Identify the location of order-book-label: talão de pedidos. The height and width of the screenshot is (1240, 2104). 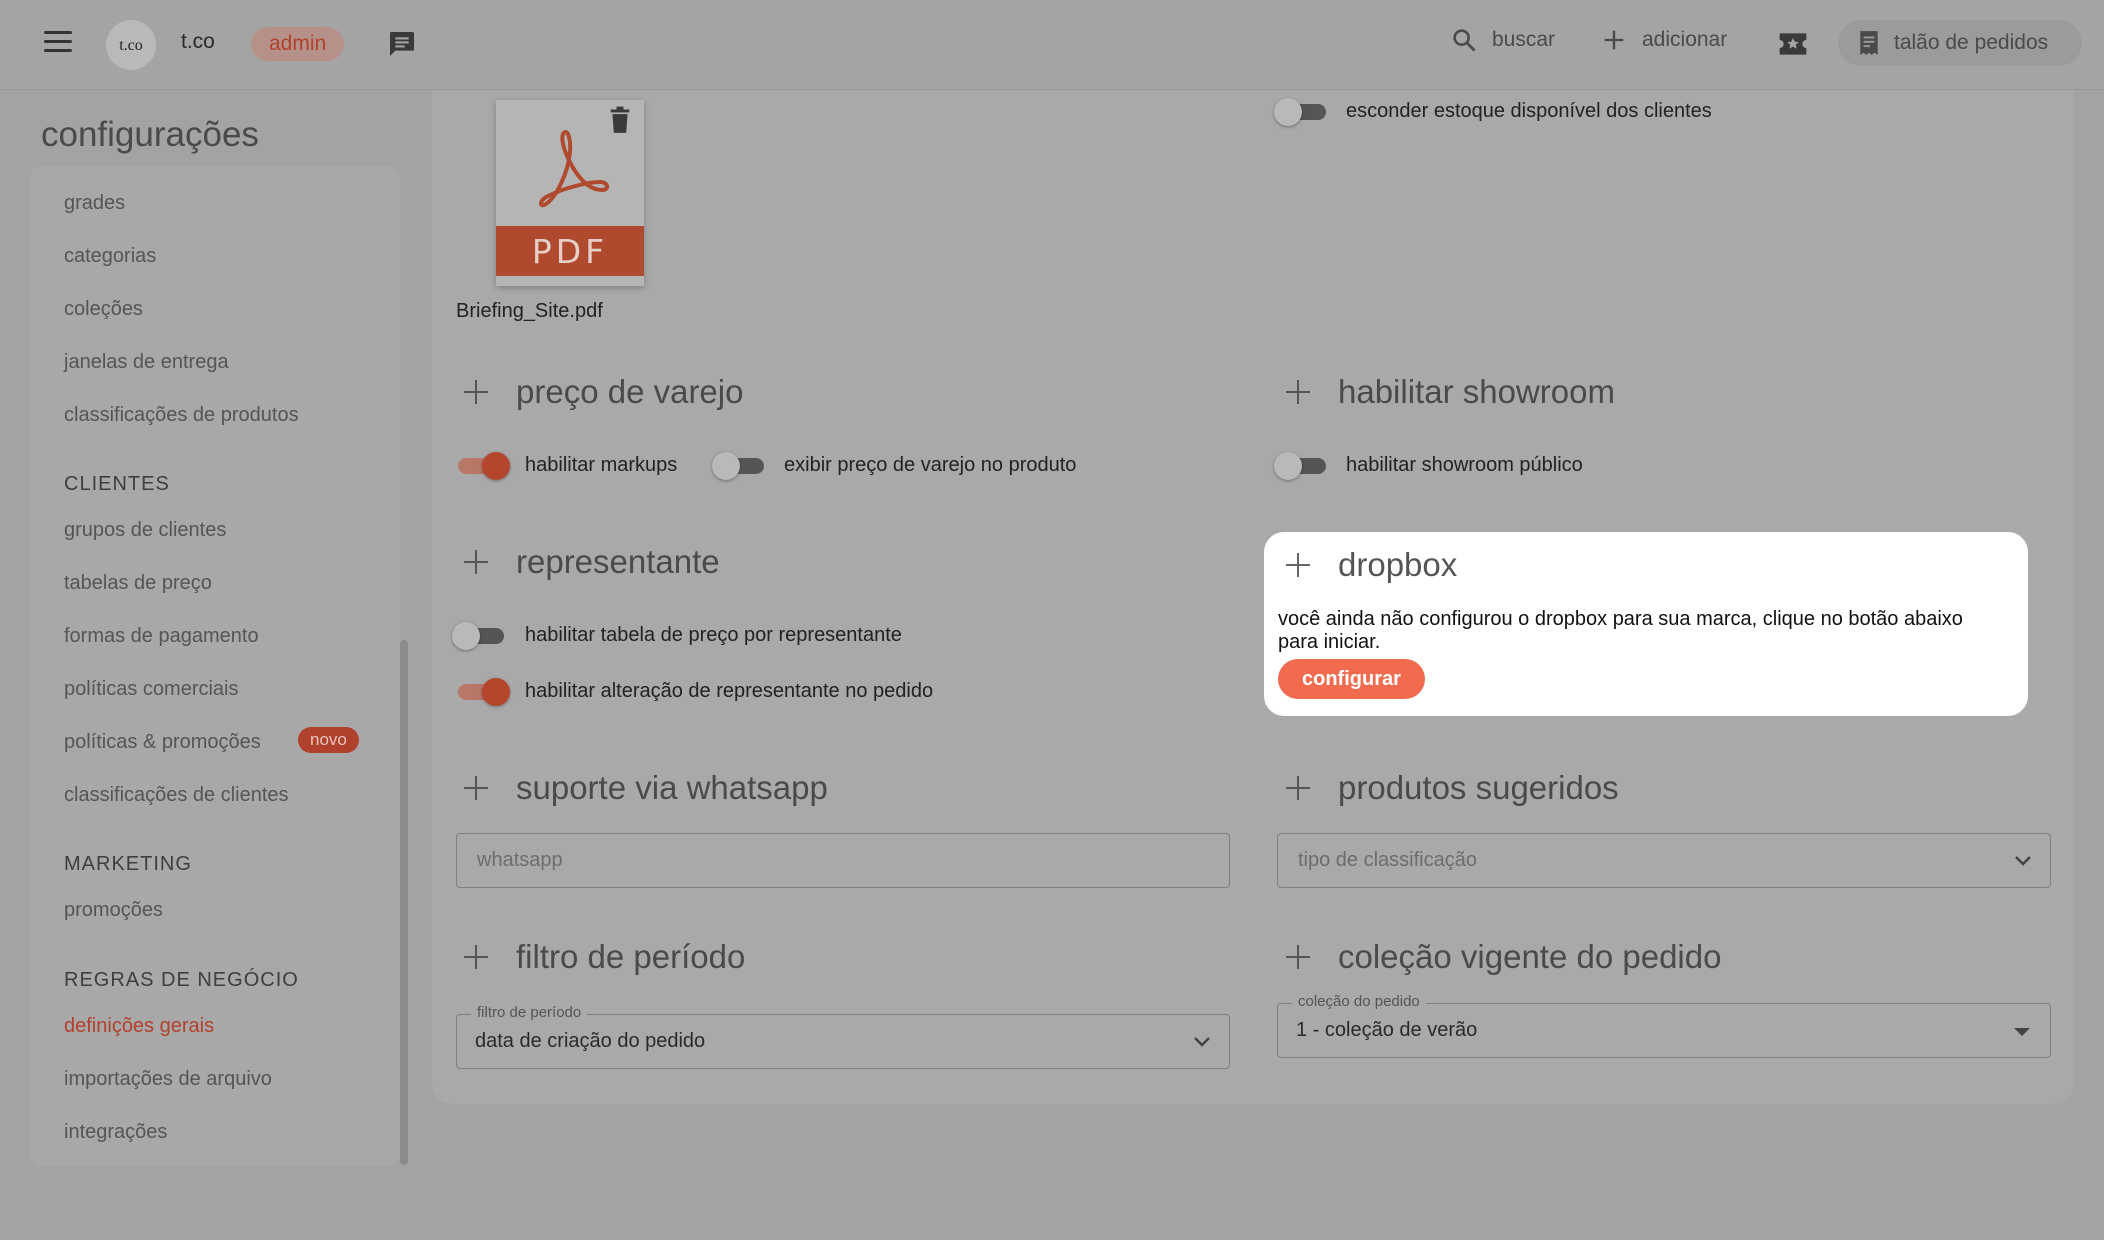
(1971, 42).